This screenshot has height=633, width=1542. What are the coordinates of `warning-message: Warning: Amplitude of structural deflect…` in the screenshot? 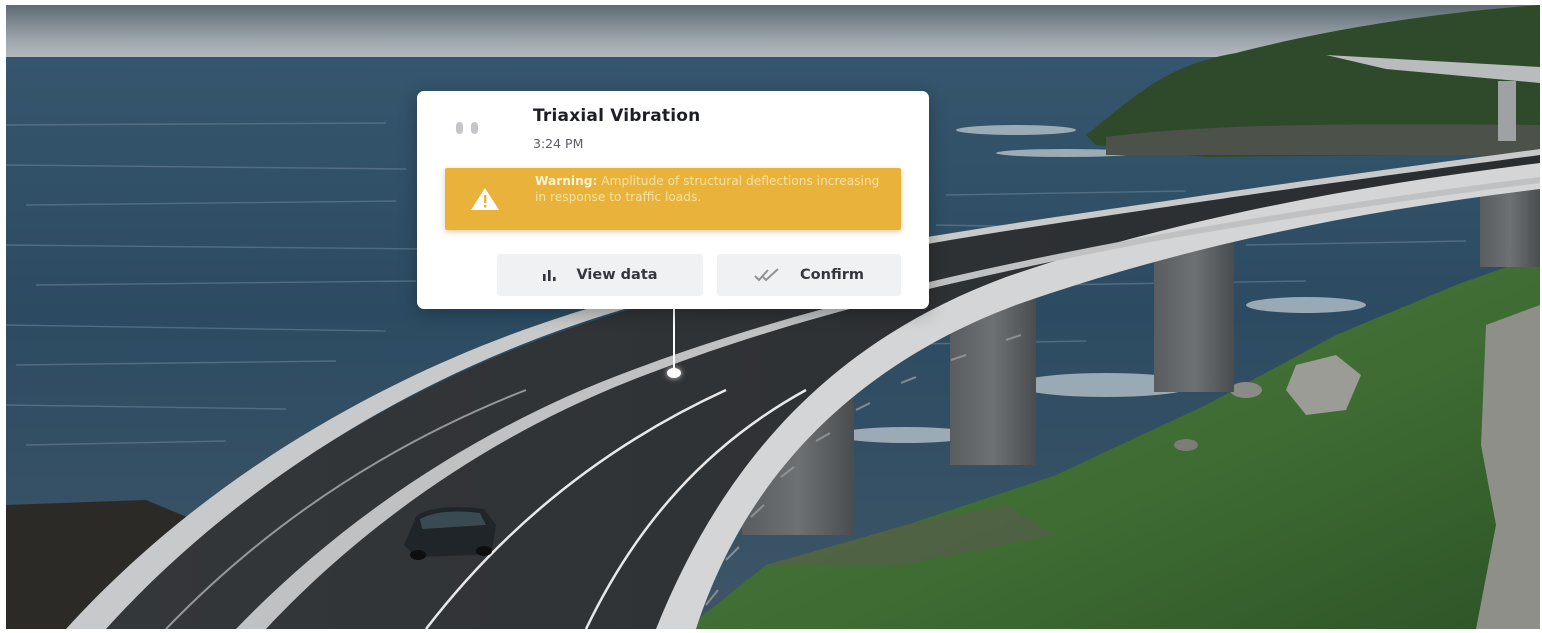 It's located at (710, 189).